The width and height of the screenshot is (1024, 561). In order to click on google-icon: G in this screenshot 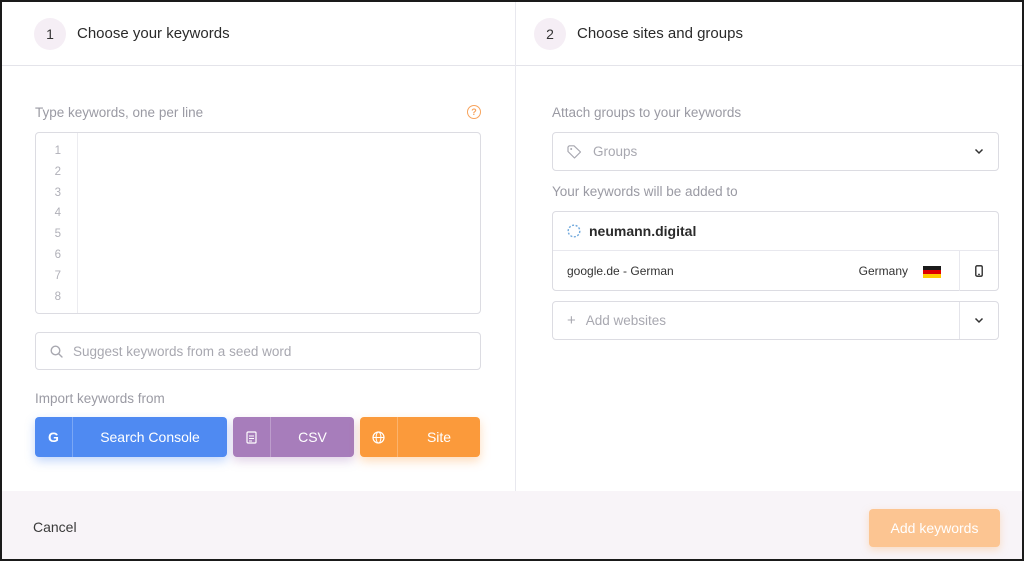, I will do `click(54, 437)`.